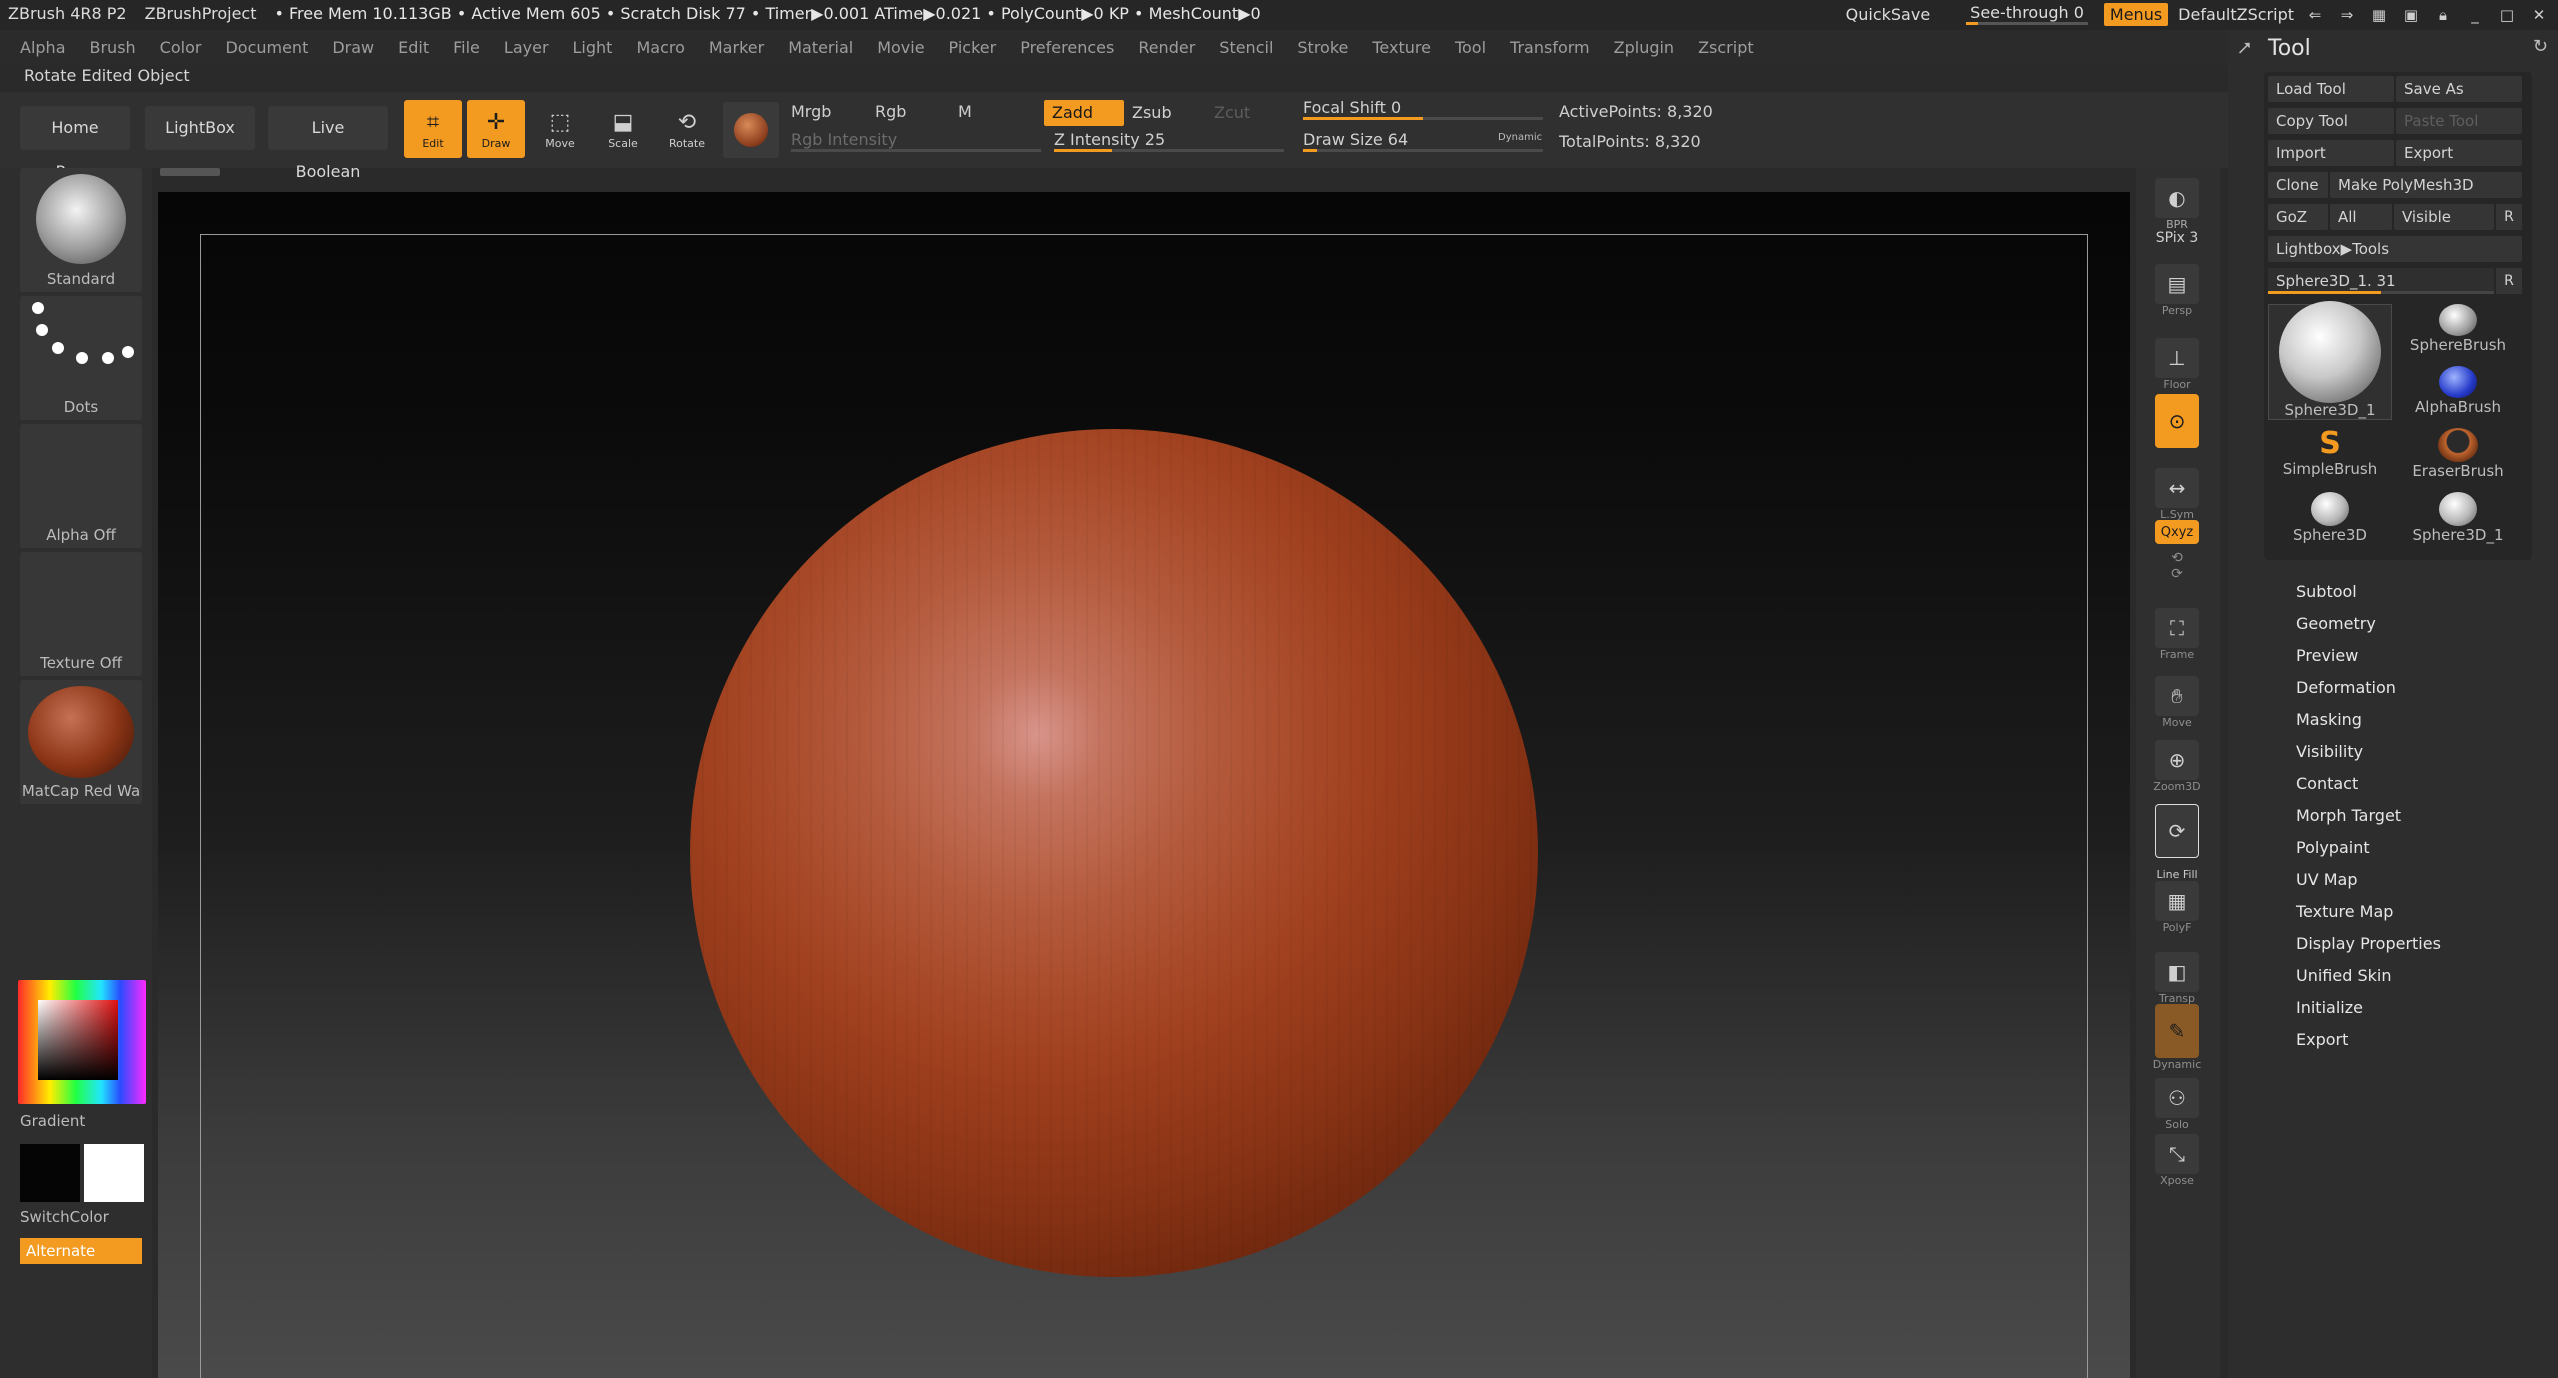 Image resolution: width=2558 pixels, height=1378 pixels. Describe the element at coordinates (2177, 766) in the screenshot. I see `zoom3d-button: ⊕ Zoom3D` at that location.